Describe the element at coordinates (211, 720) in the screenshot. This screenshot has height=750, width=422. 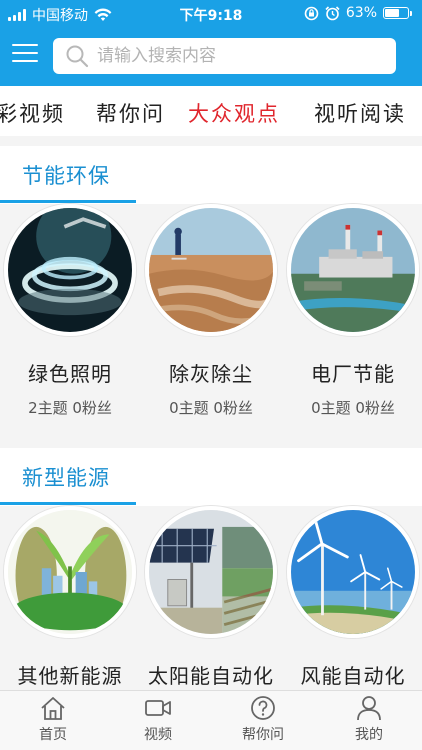
I see `bottom-nav: 首页 视频 帮你问 我的` at that location.